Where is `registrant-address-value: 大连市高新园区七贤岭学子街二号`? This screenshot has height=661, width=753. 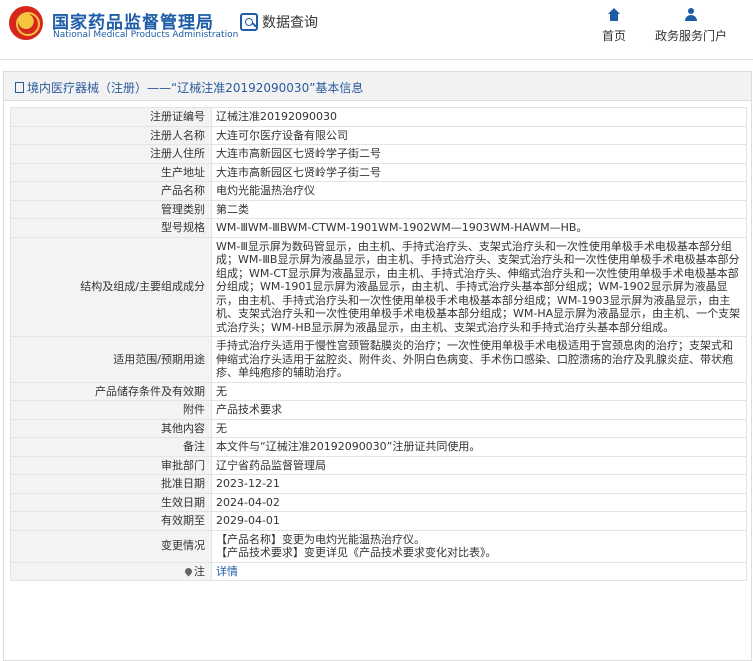
registrant-address-value: 大连市高新园区七贤岭学子街二号 is located at coordinates (479, 154).